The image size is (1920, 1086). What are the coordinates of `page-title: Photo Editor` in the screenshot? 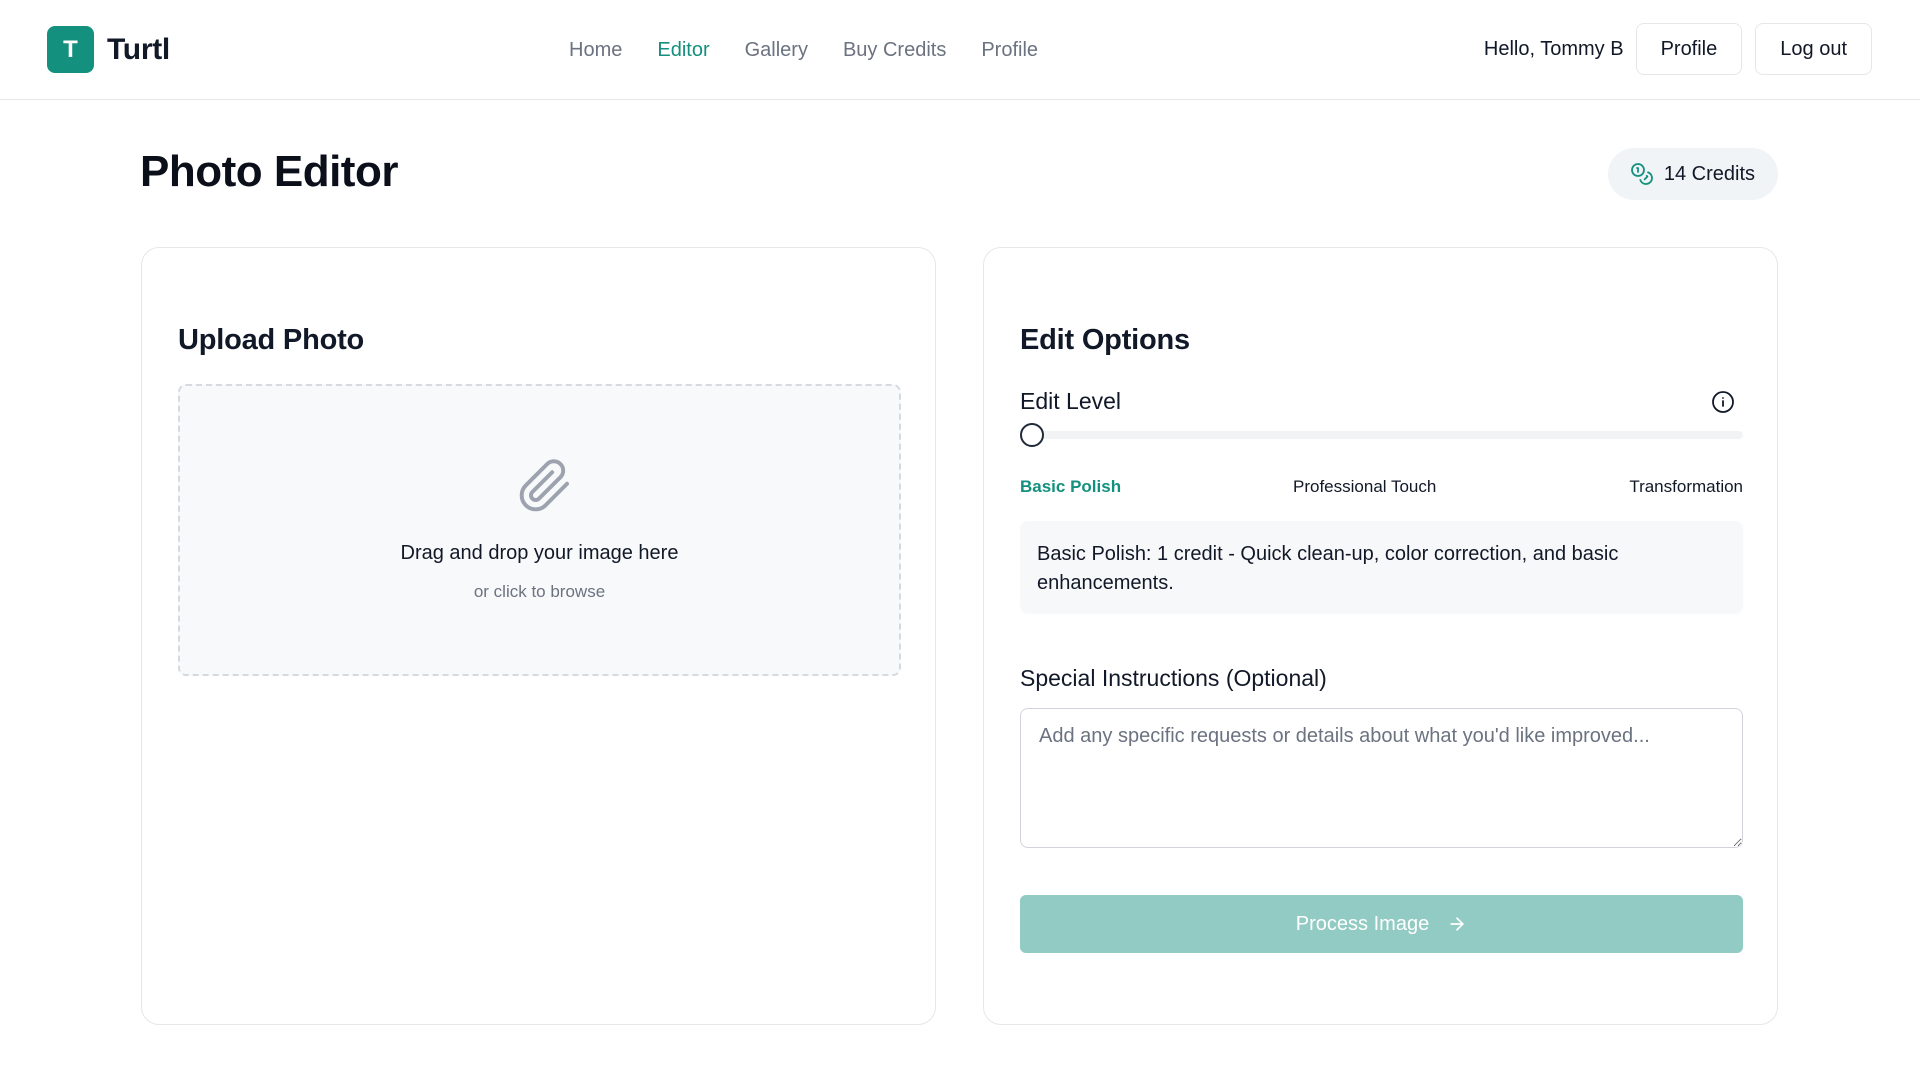 It's located at (269, 171).